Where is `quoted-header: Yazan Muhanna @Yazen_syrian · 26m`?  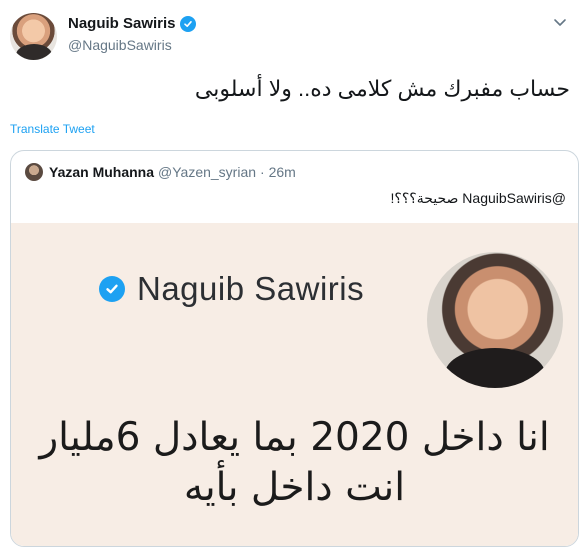
quoted-header: Yazan Muhanna @Yazen_syrian · 26m is located at coordinates (160, 172).